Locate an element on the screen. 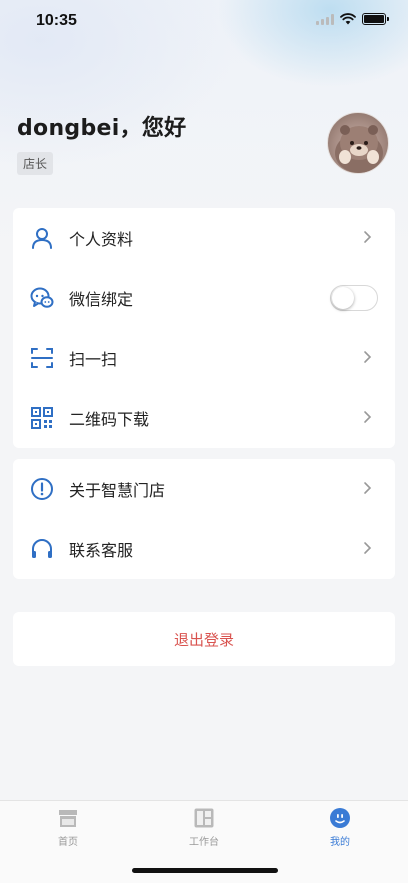  wechat-binding-toggle is located at coordinates (354, 298).